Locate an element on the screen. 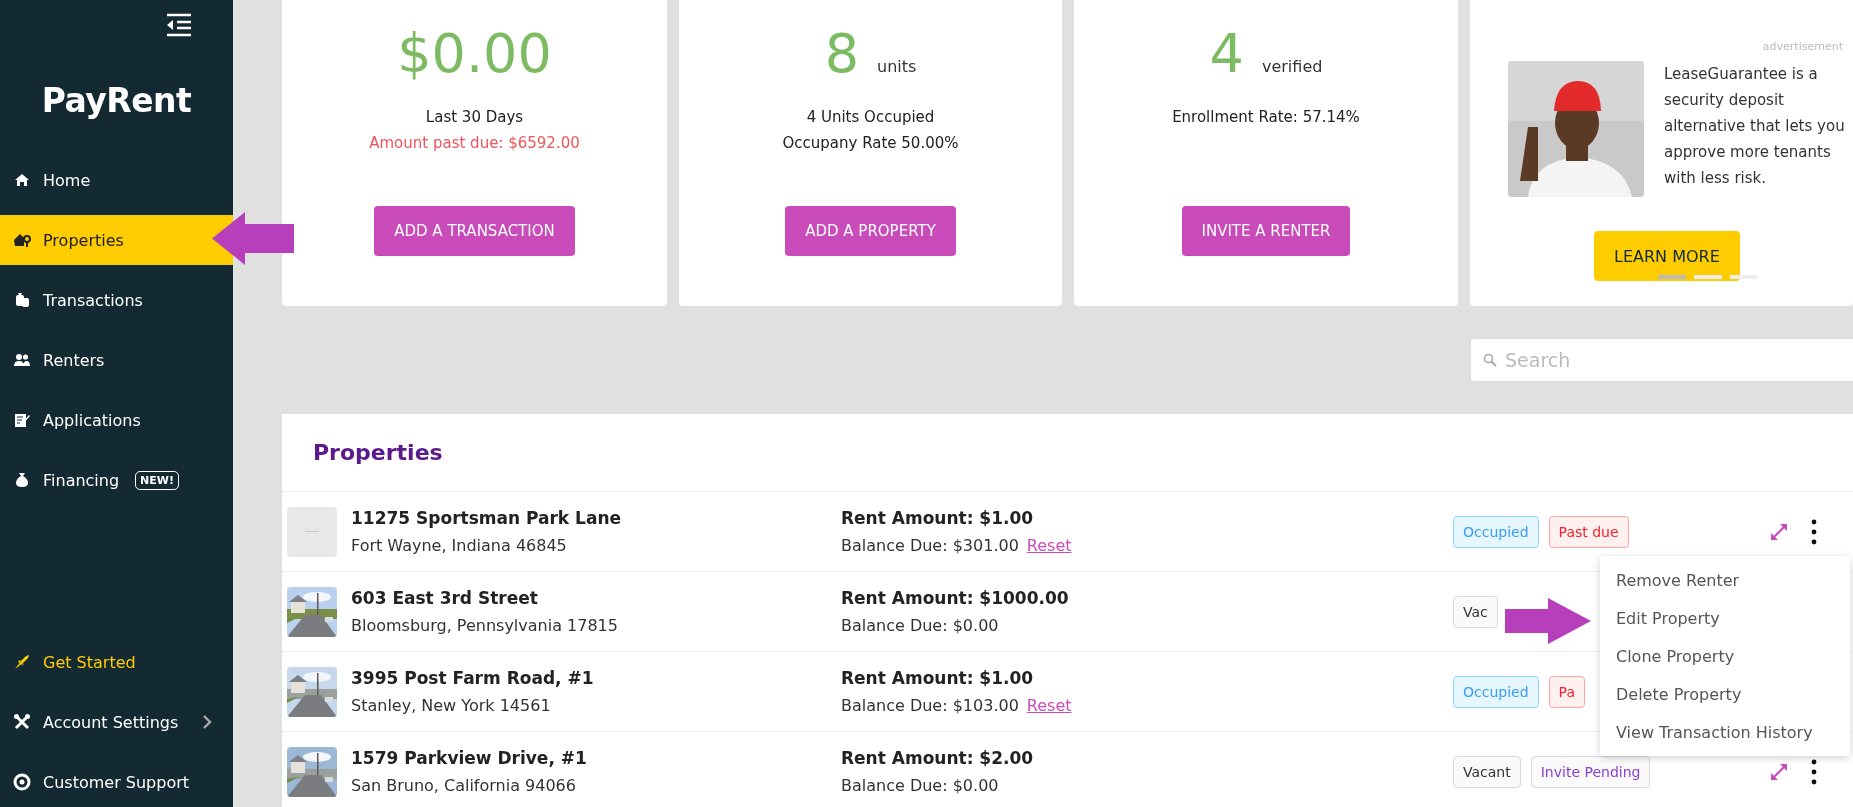 The width and height of the screenshot is (1853, 807). rent-amount: Rent Amount: $2.00 is located at coordinates (938, 758).